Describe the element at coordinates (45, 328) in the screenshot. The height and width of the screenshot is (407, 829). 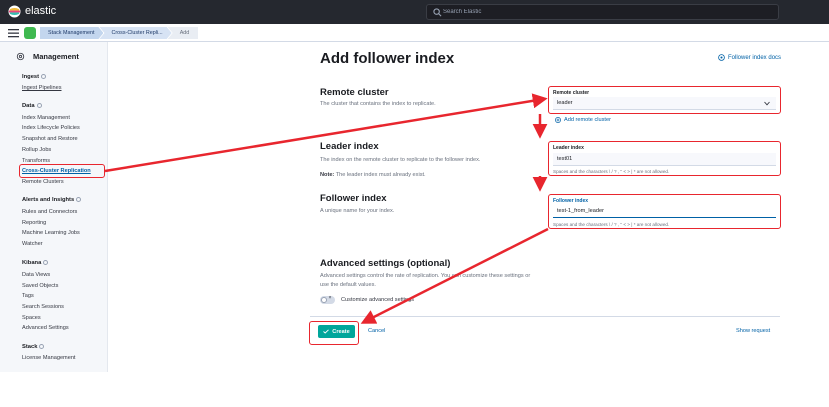
I see `sidebar-item-advanced-settings: Advanced Settings` at that location.